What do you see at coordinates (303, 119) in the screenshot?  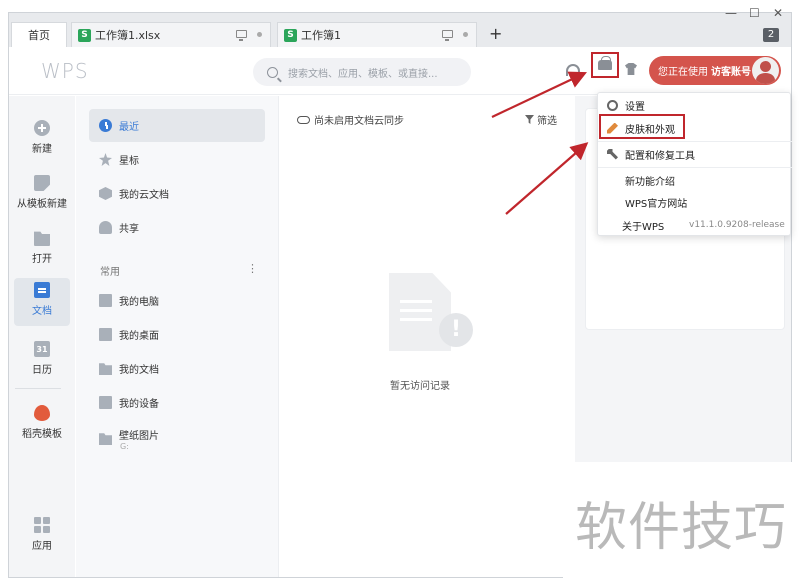 I see `cloud-icon` at bounding box center [303, 119].